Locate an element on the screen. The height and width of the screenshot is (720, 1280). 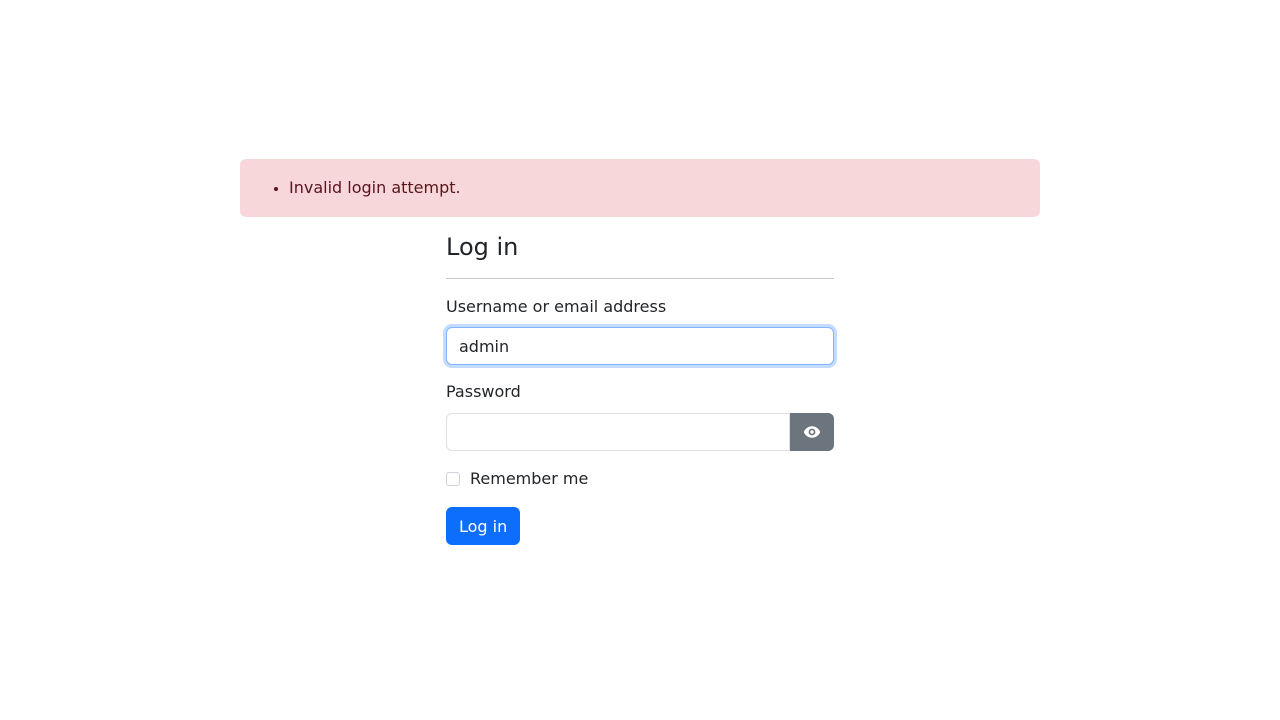
eye-icon is located at coordinates (812, 432).